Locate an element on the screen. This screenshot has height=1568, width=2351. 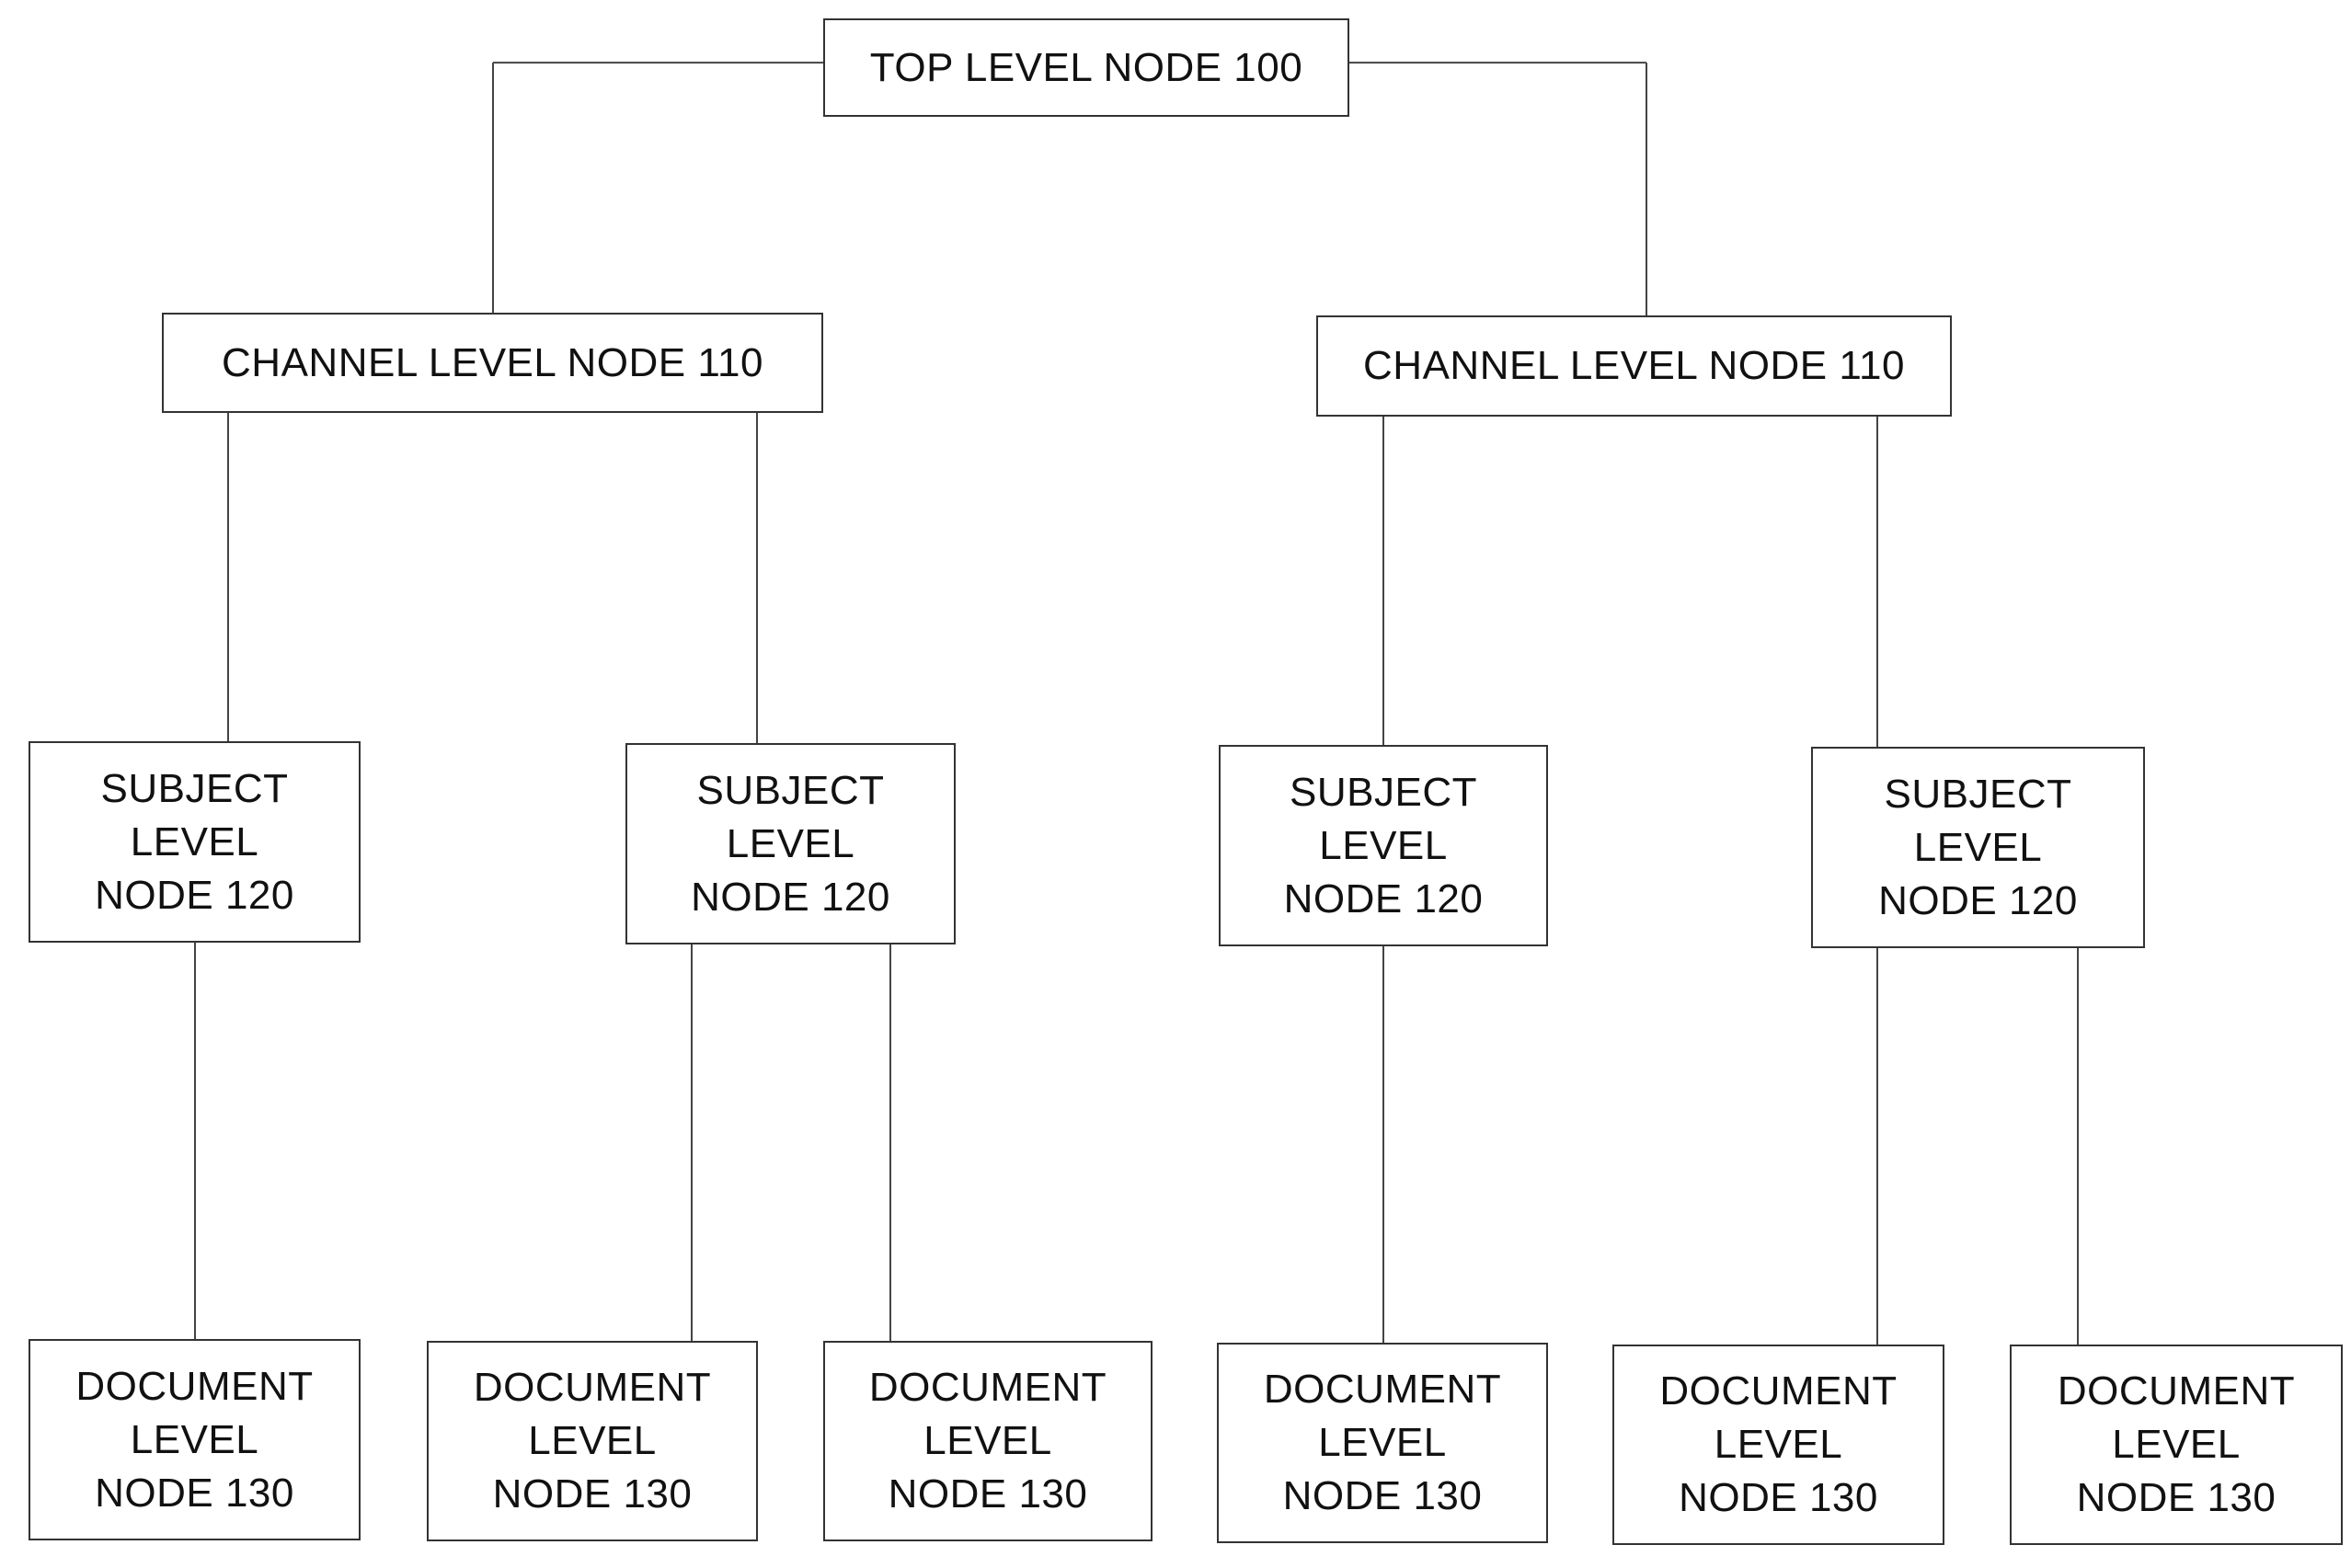
top-level-node: TOP LEVEL NODE 100 is located at coordinates (1086, 67).